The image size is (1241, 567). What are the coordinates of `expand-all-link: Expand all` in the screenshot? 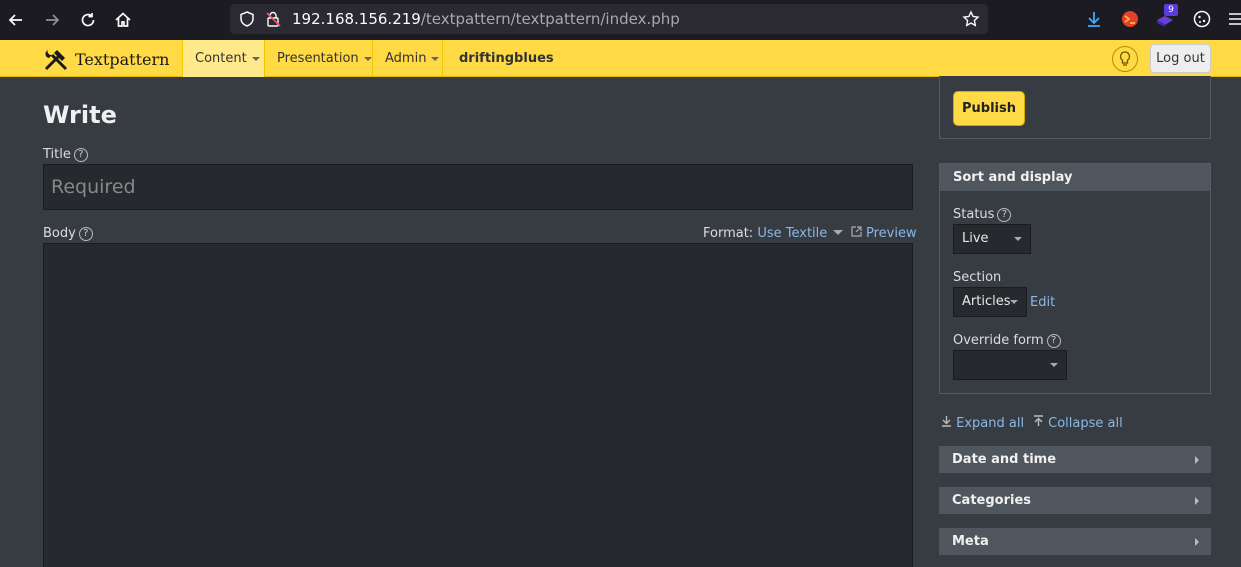 It's located at (982, 423).